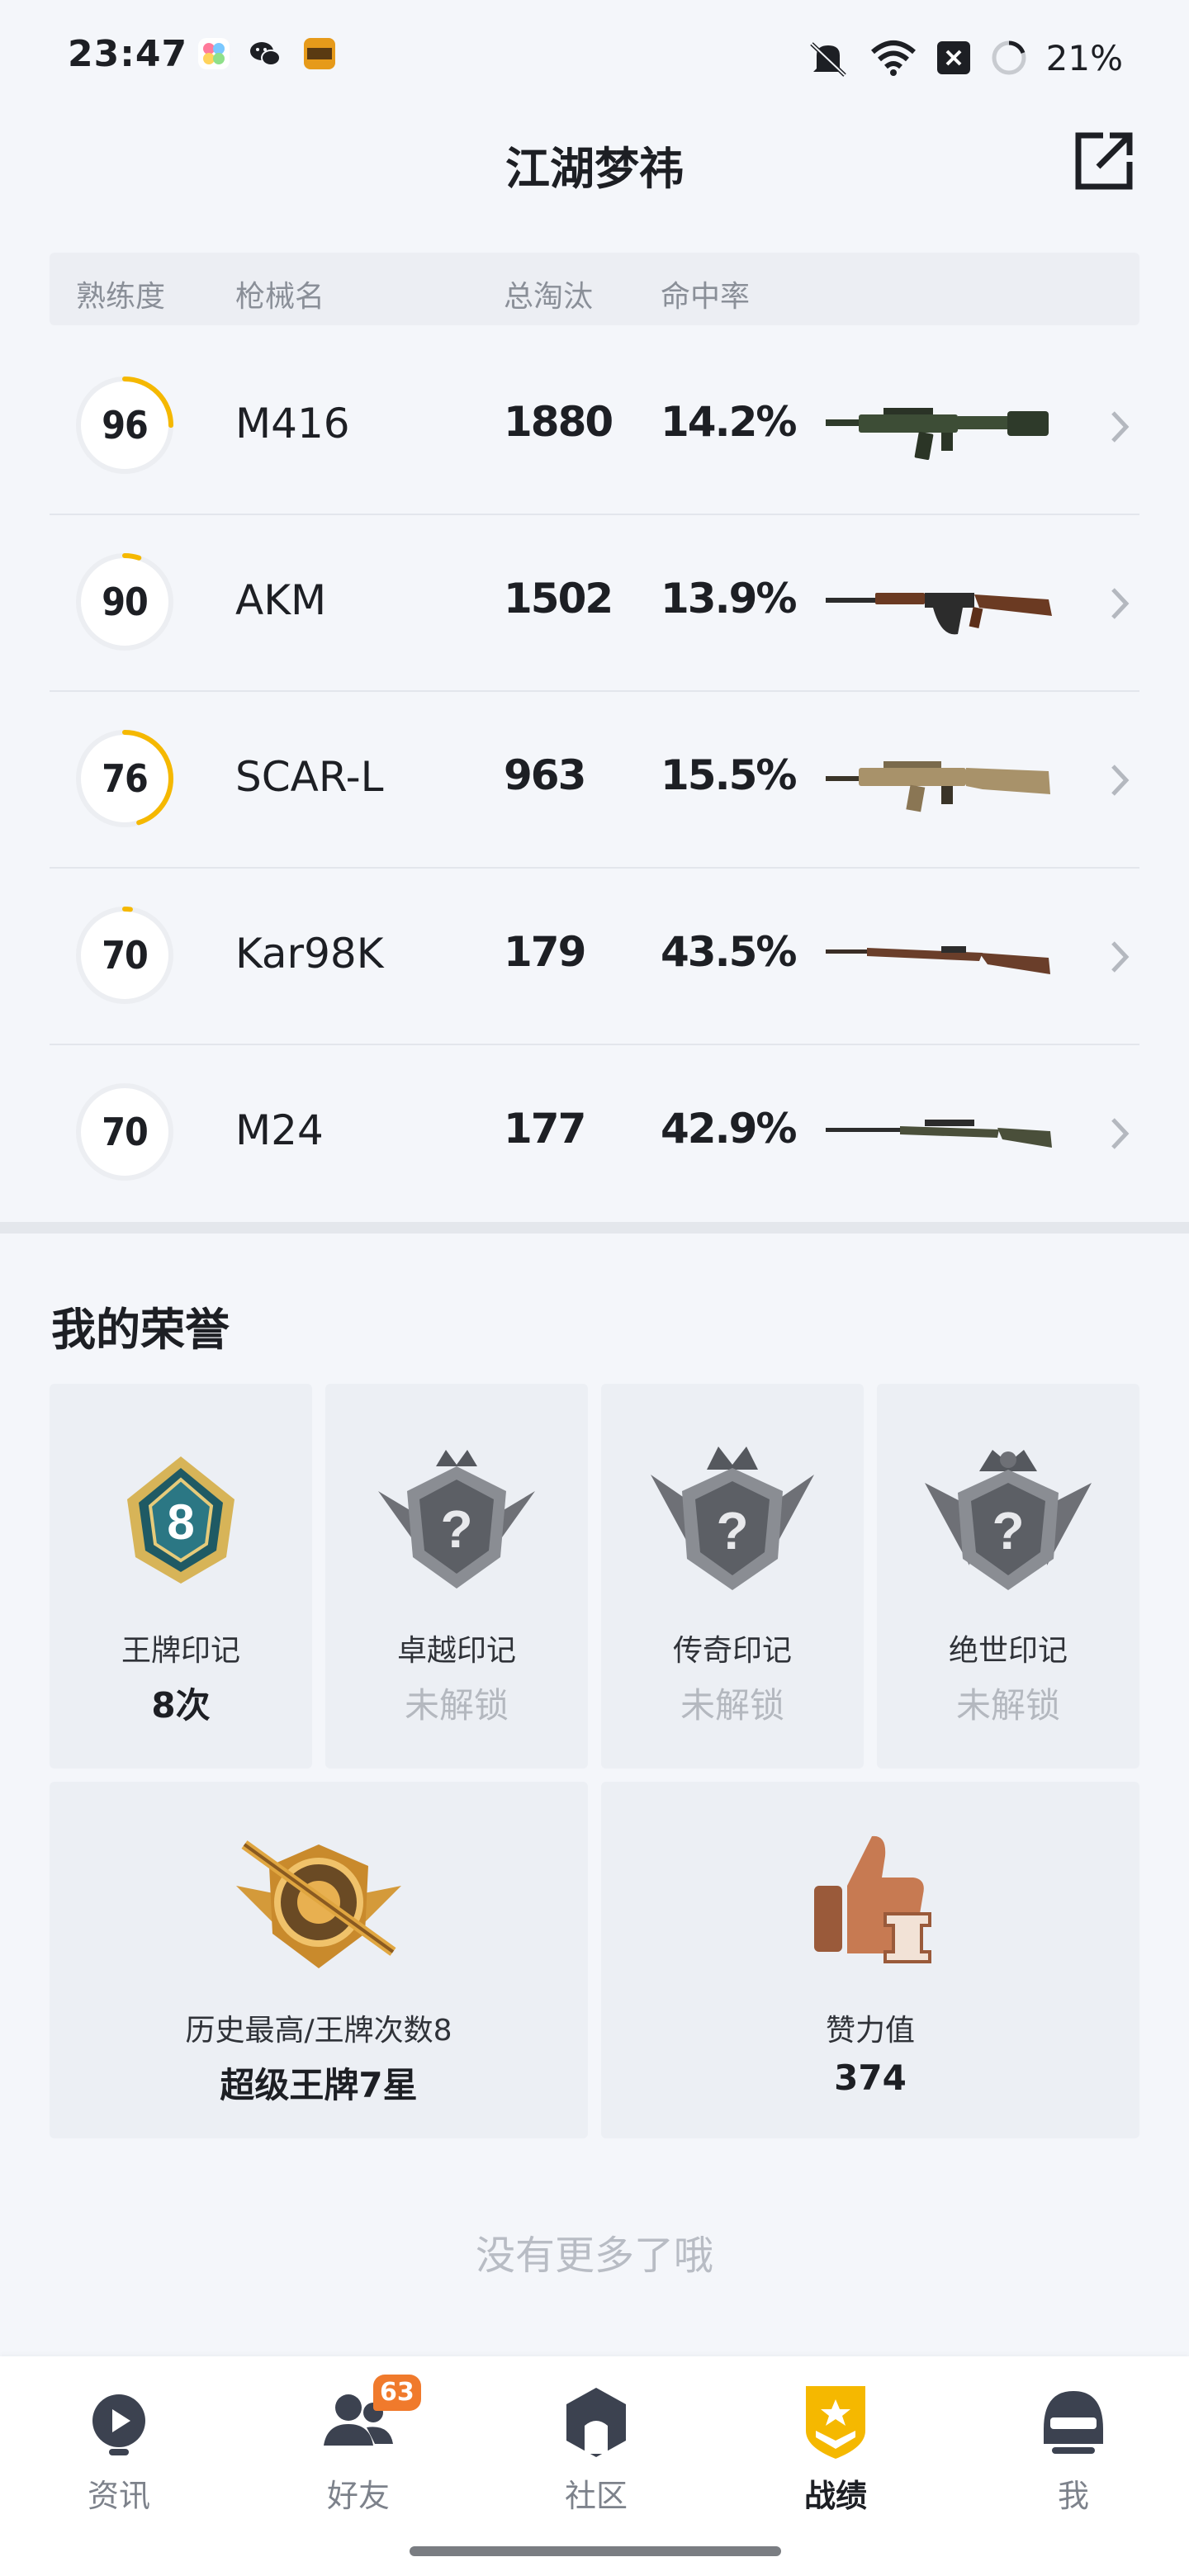 The height and width of the screenshot is (2576, 1189). I want to click on nav-friends: 63 好友, so click(358, 2460).